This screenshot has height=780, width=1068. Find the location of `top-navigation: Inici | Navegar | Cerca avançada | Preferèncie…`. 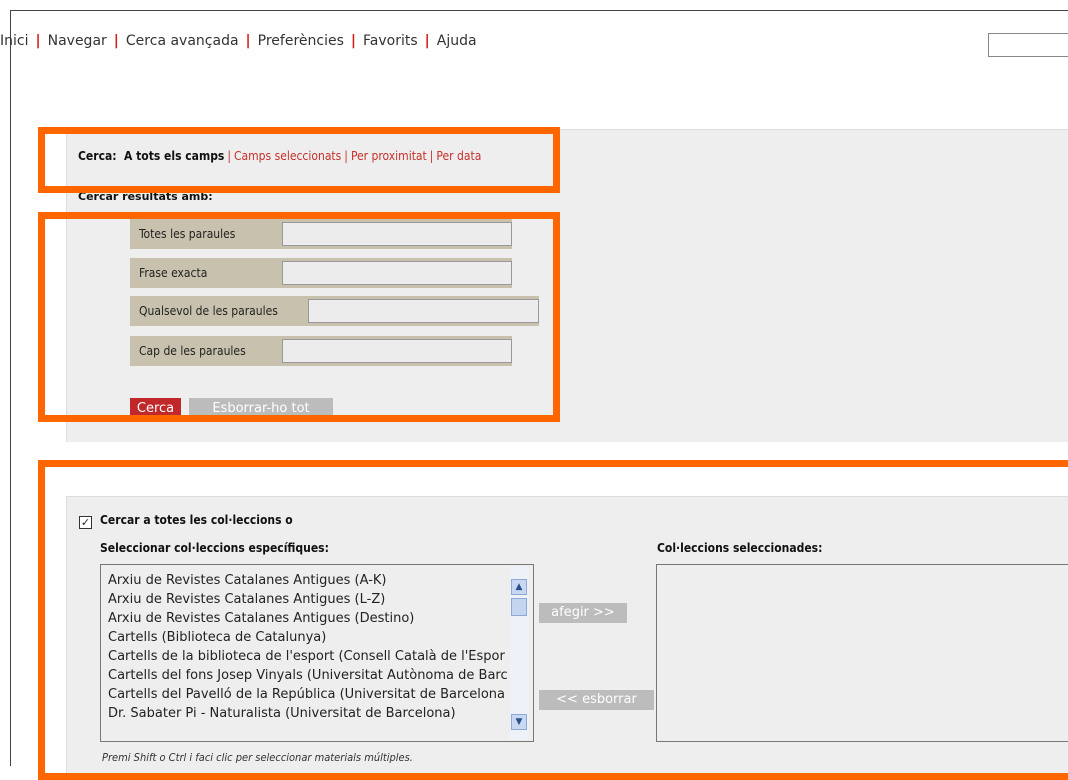

top-navigation: Inici | Navegar | Cerca avançada | Preferèncie… is located at coordinates (238, 41).